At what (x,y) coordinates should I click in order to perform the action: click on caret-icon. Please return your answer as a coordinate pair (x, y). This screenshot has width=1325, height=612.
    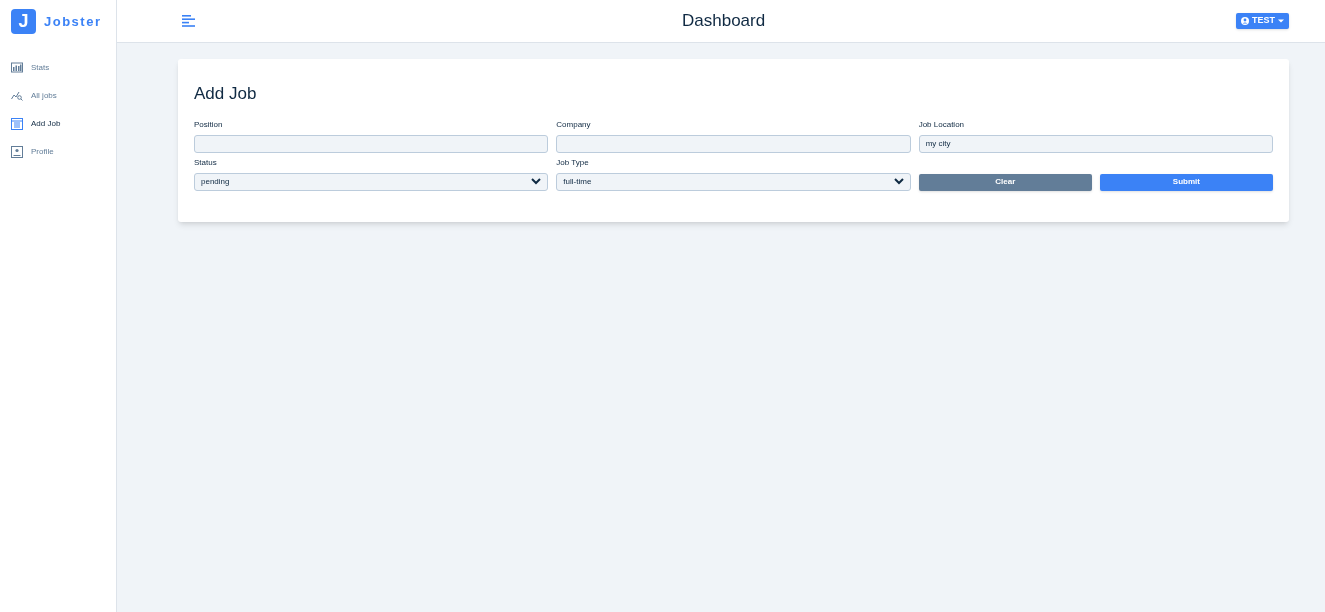
    Looking at the image, I should click on (1281, 21).